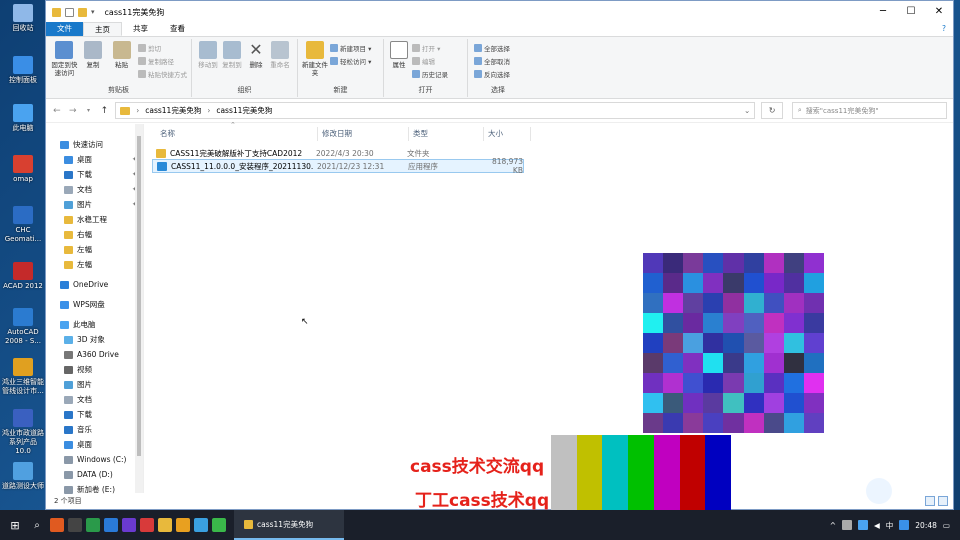 The image size is (960, 540). I want to click on desktop-icon: omap, so click(23, 169).